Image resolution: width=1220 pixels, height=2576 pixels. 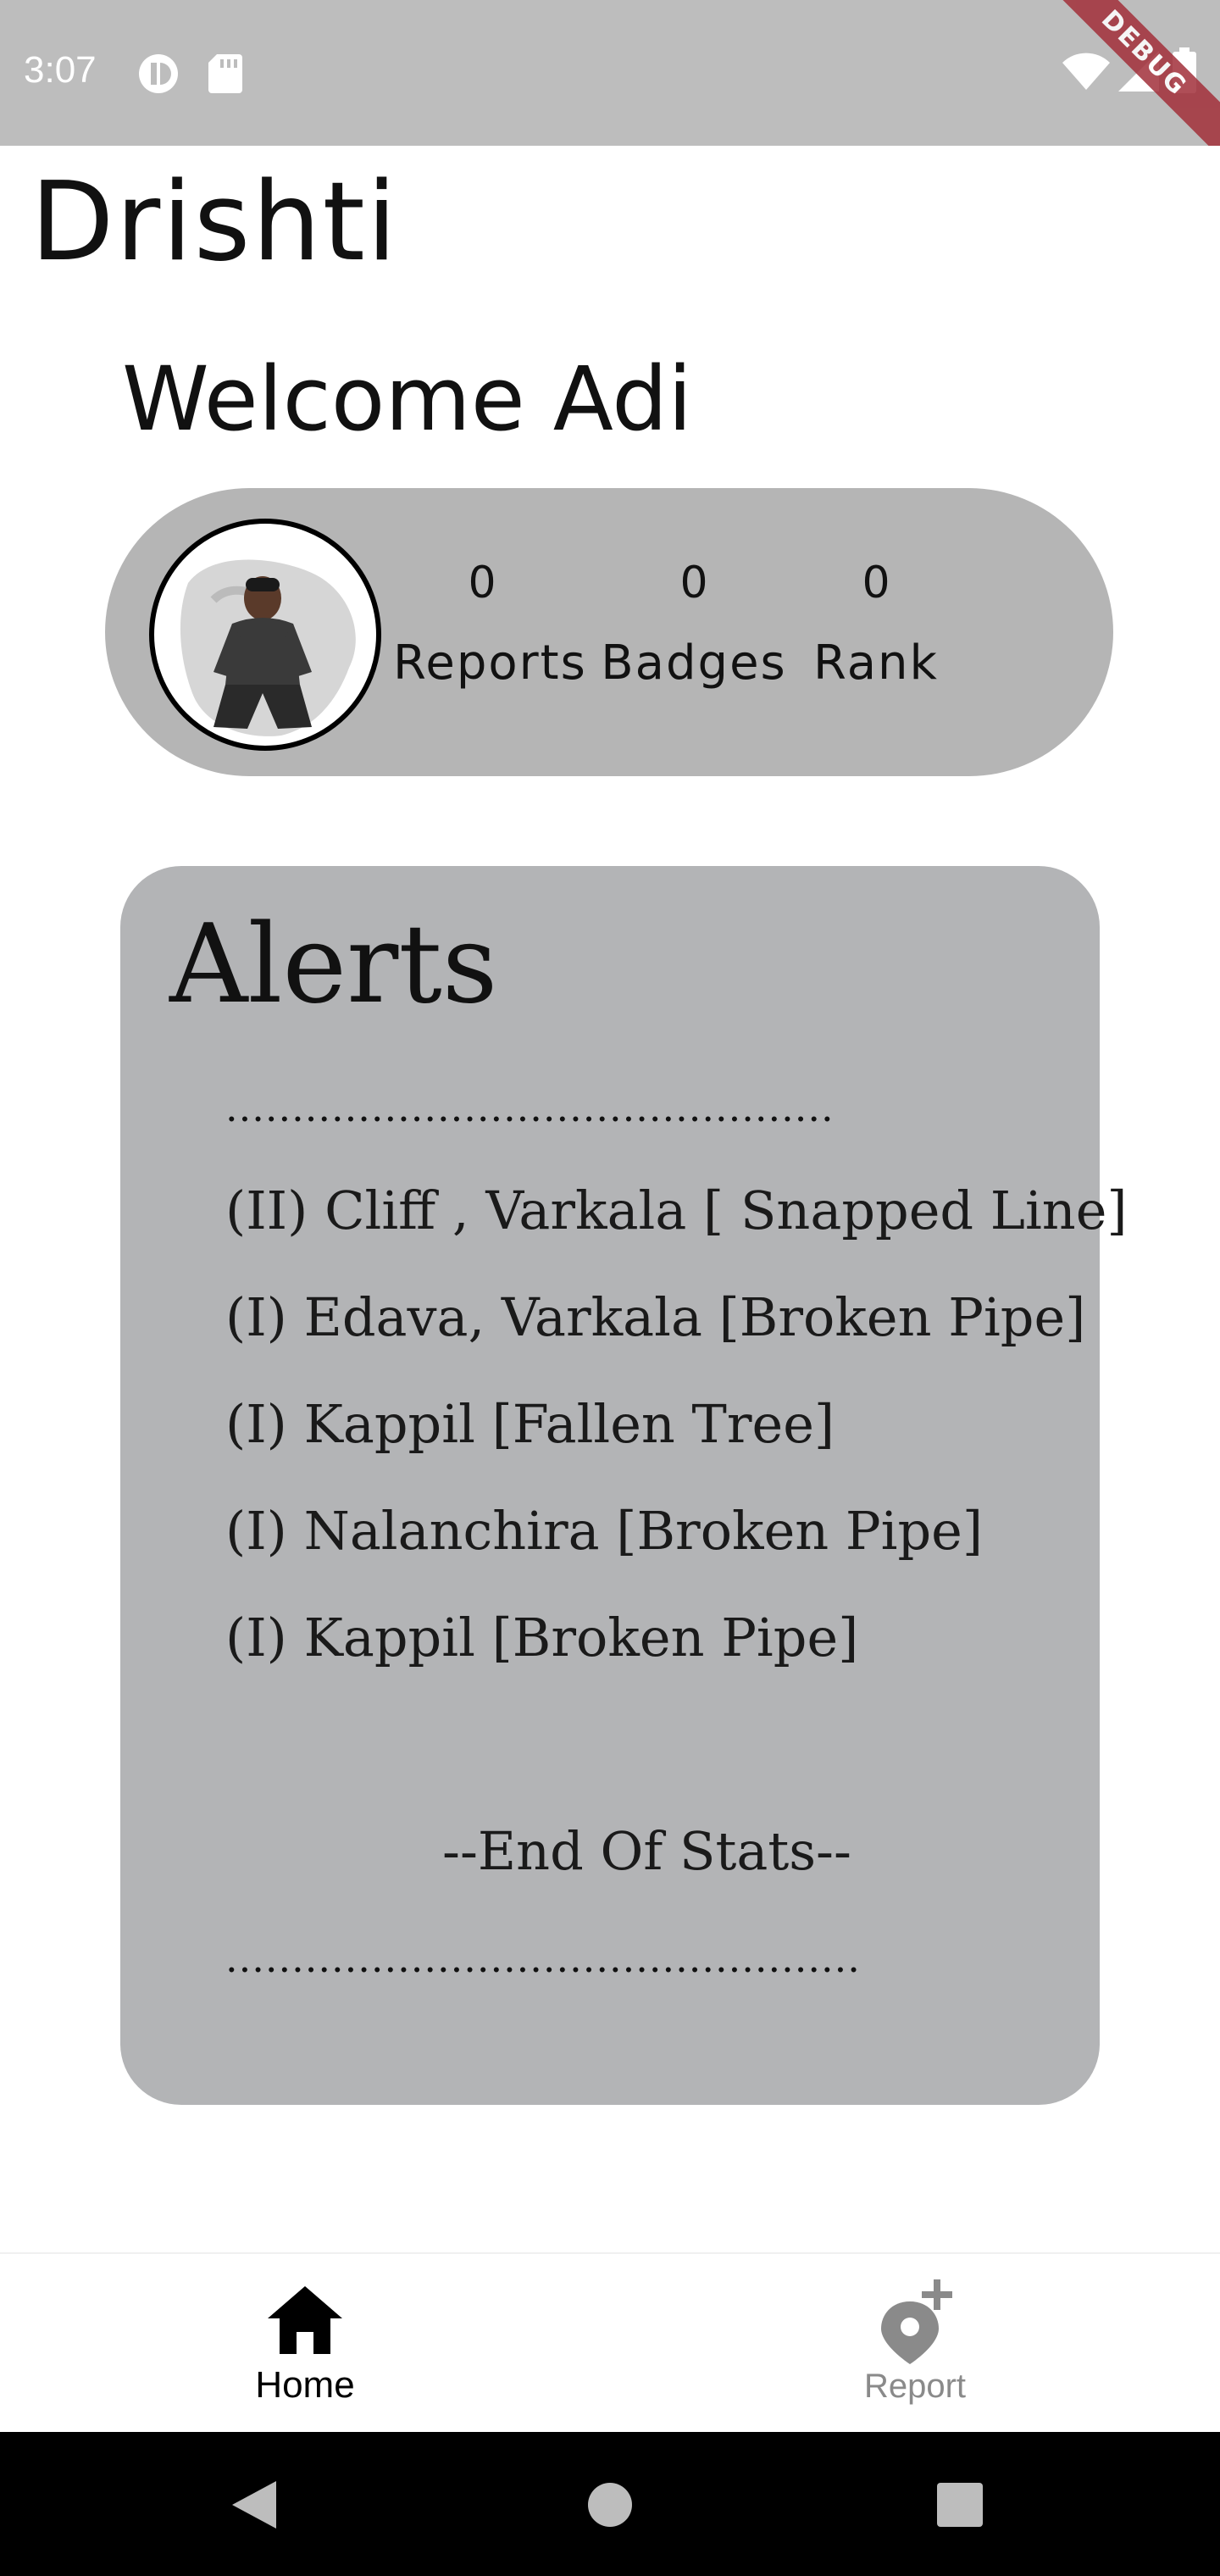 I want to click on home-circle-icon, so click(x=610, y=2506).